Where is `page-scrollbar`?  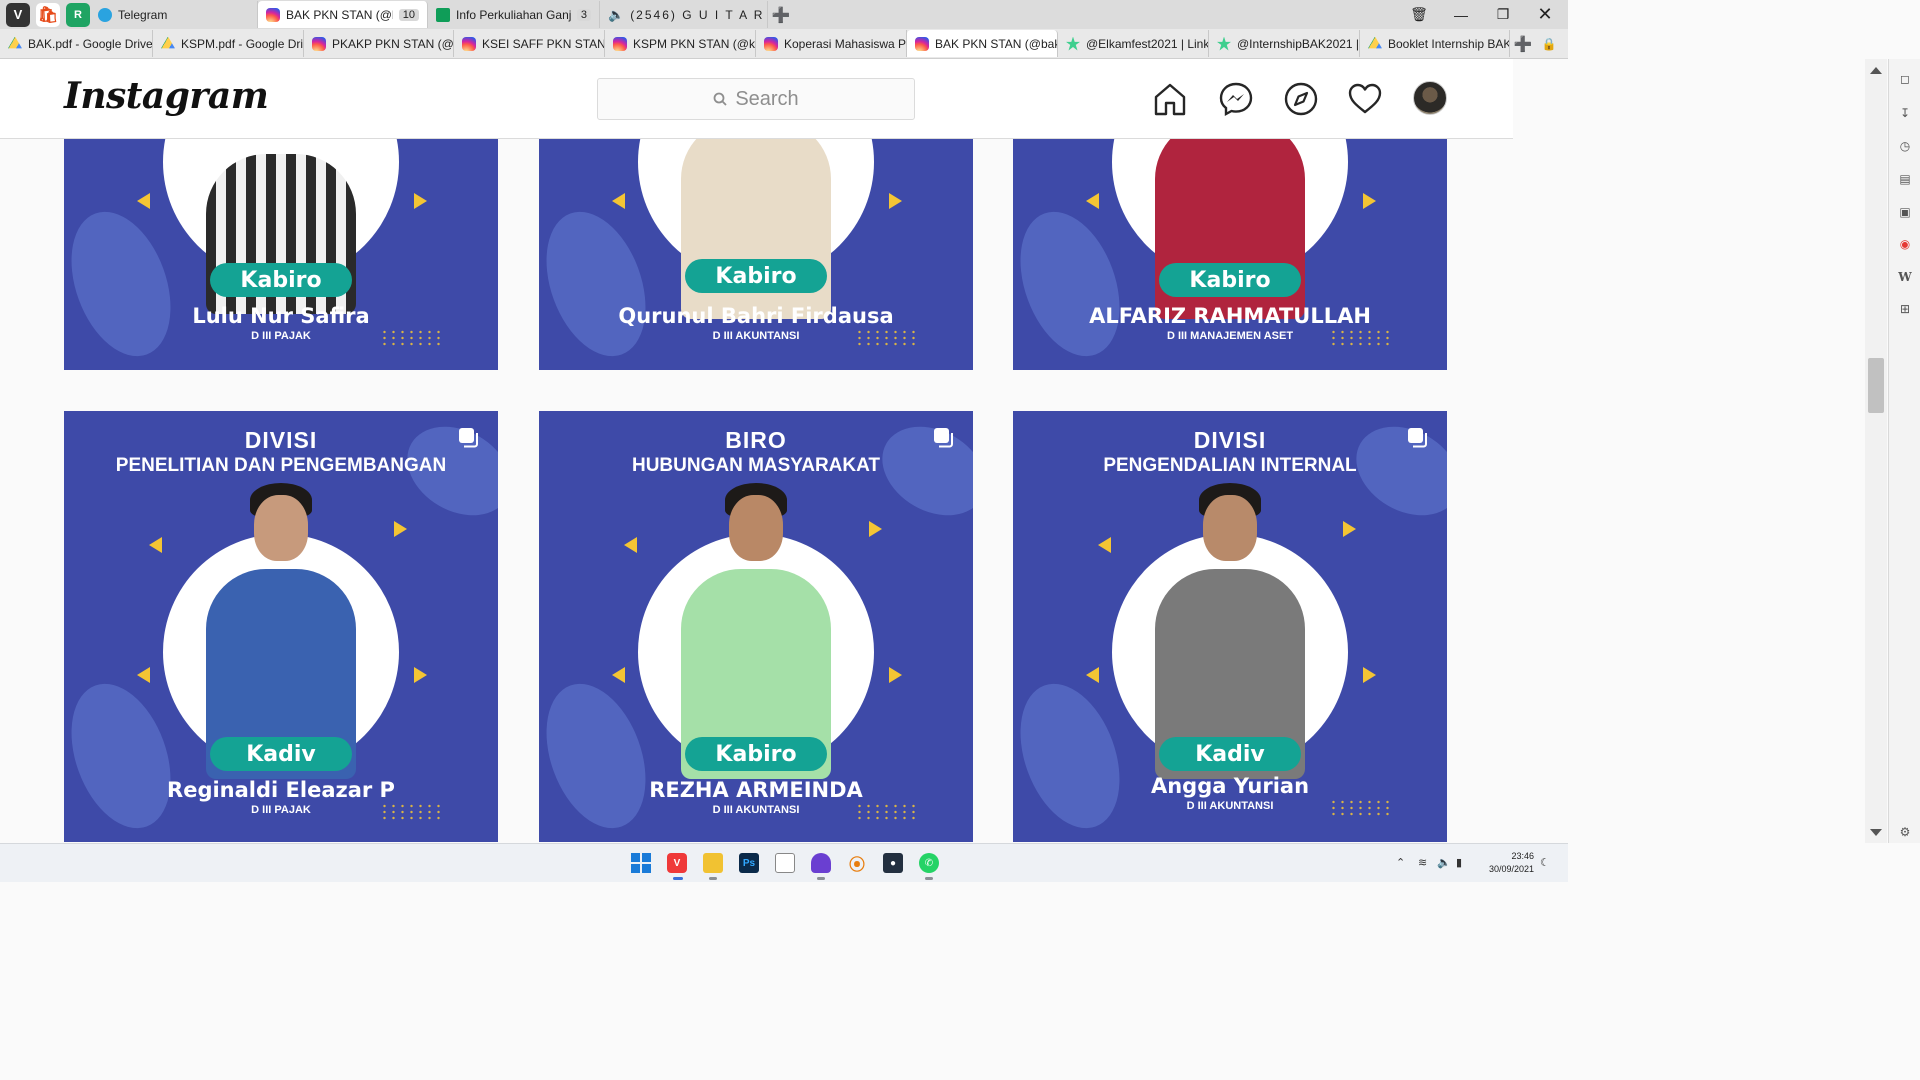 page-scrollbar is located at coordinates (1876, 451).